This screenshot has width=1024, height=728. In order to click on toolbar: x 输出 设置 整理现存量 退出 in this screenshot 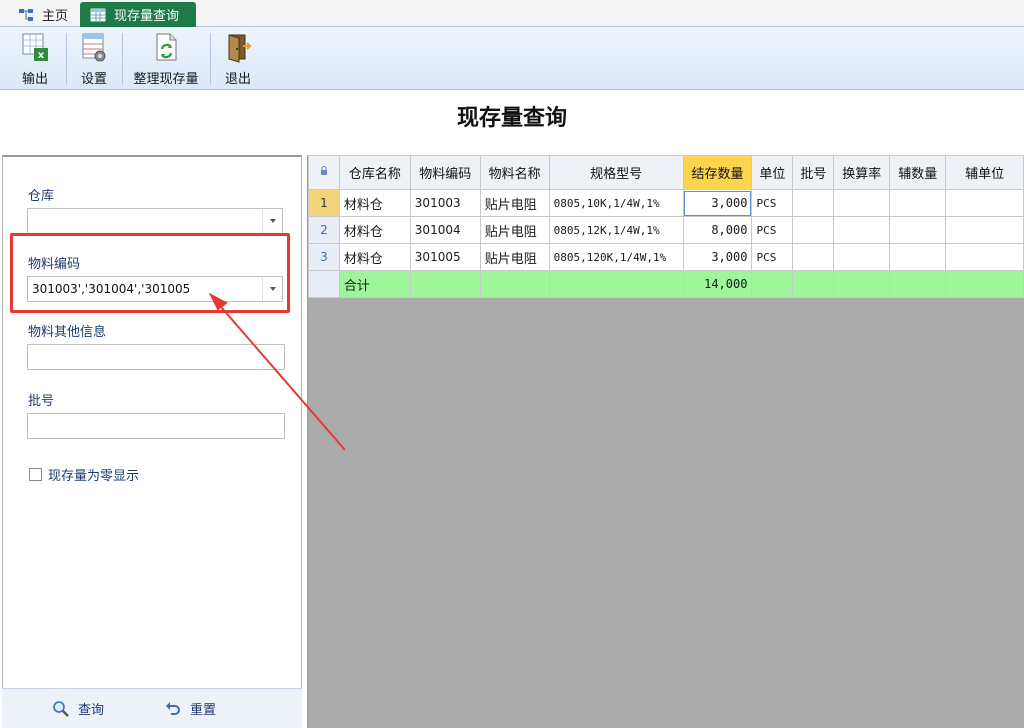, I will do `click(512, 58)`.